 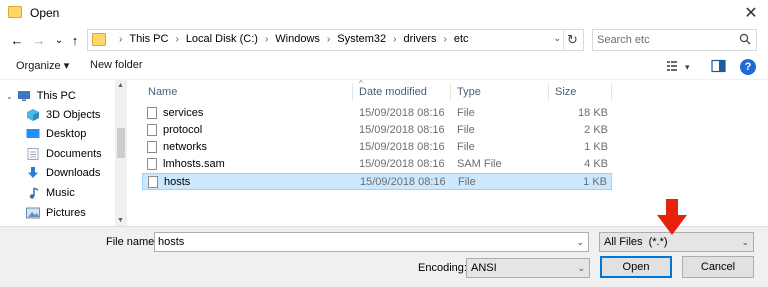 I want to click on folder-icon, so click(x=15, y=12).